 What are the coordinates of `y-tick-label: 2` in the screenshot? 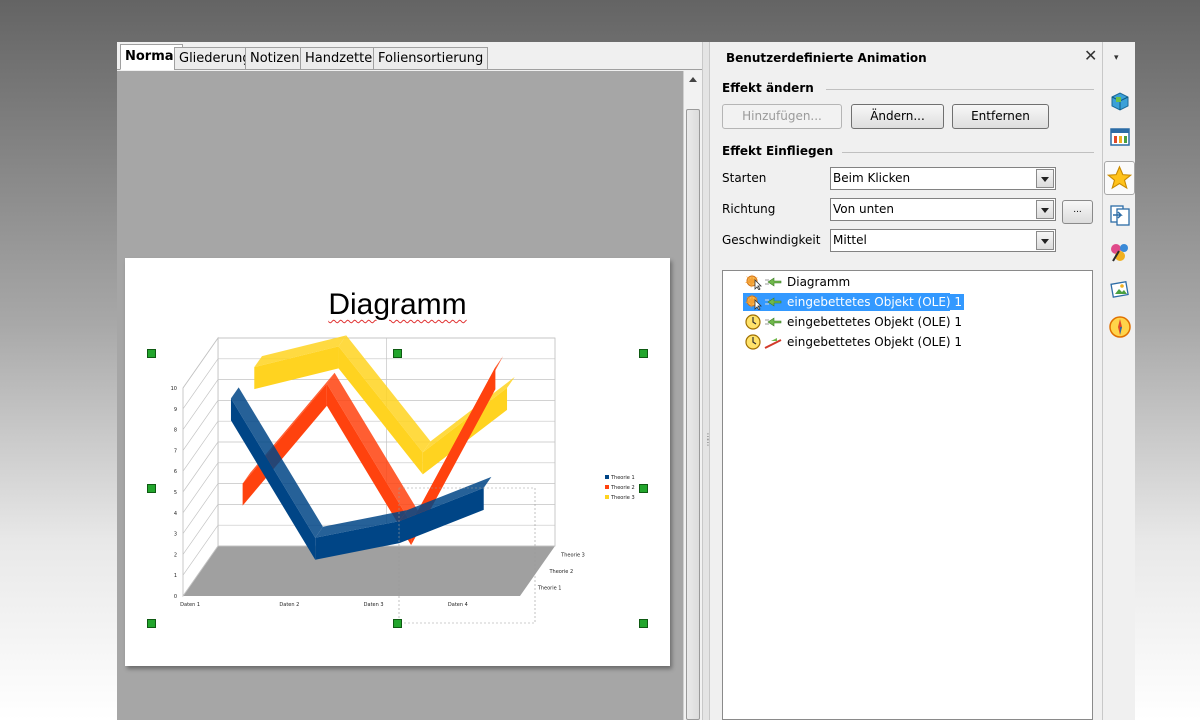 It's located at (175, 555).